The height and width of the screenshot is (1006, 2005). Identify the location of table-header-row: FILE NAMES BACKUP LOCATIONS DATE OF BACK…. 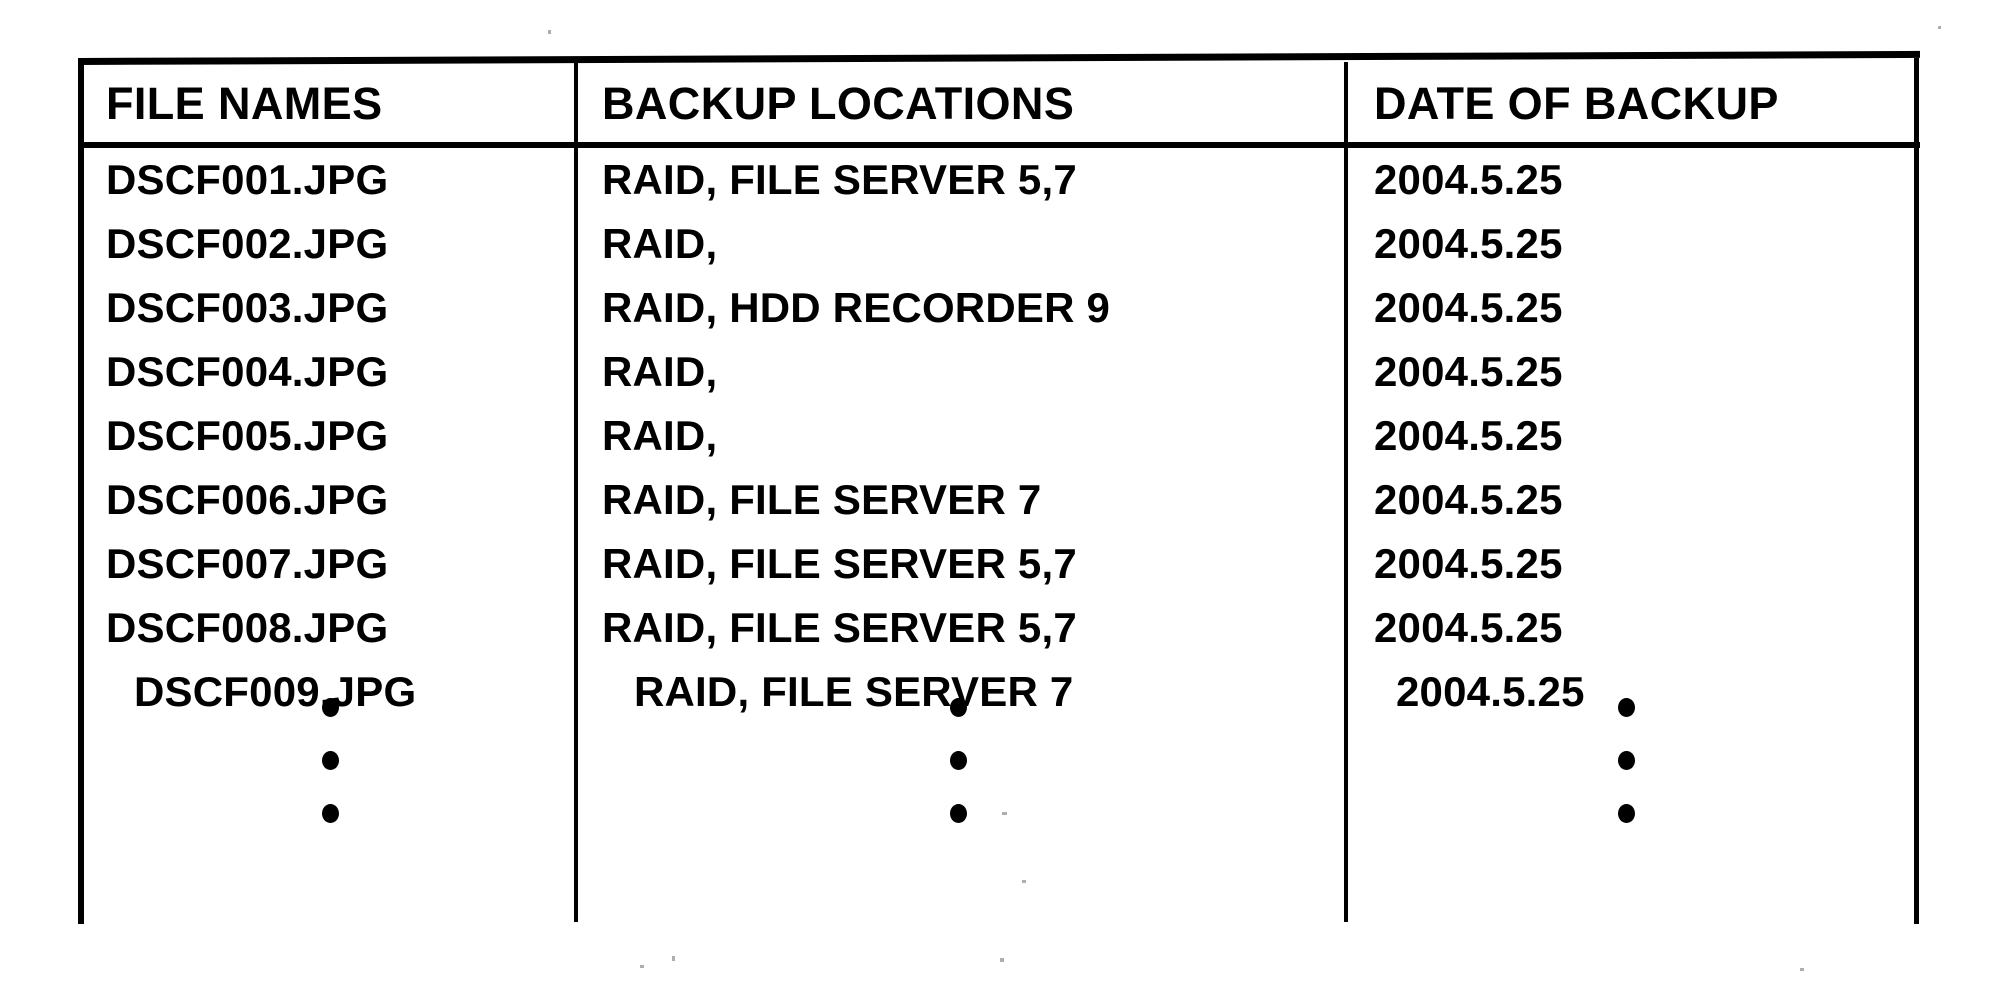
(999, 103).